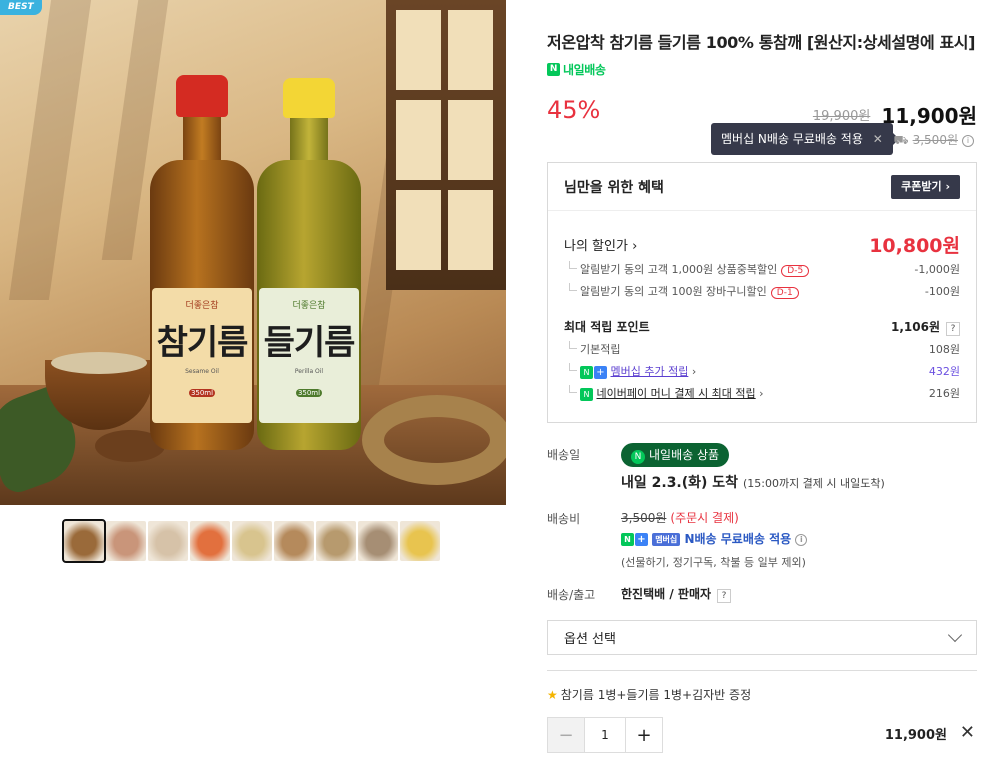  What do you see at coordinates (915, 327) in the screenshot?
I see `max-points-value: 1,106원` at bounding box center [915, 327].